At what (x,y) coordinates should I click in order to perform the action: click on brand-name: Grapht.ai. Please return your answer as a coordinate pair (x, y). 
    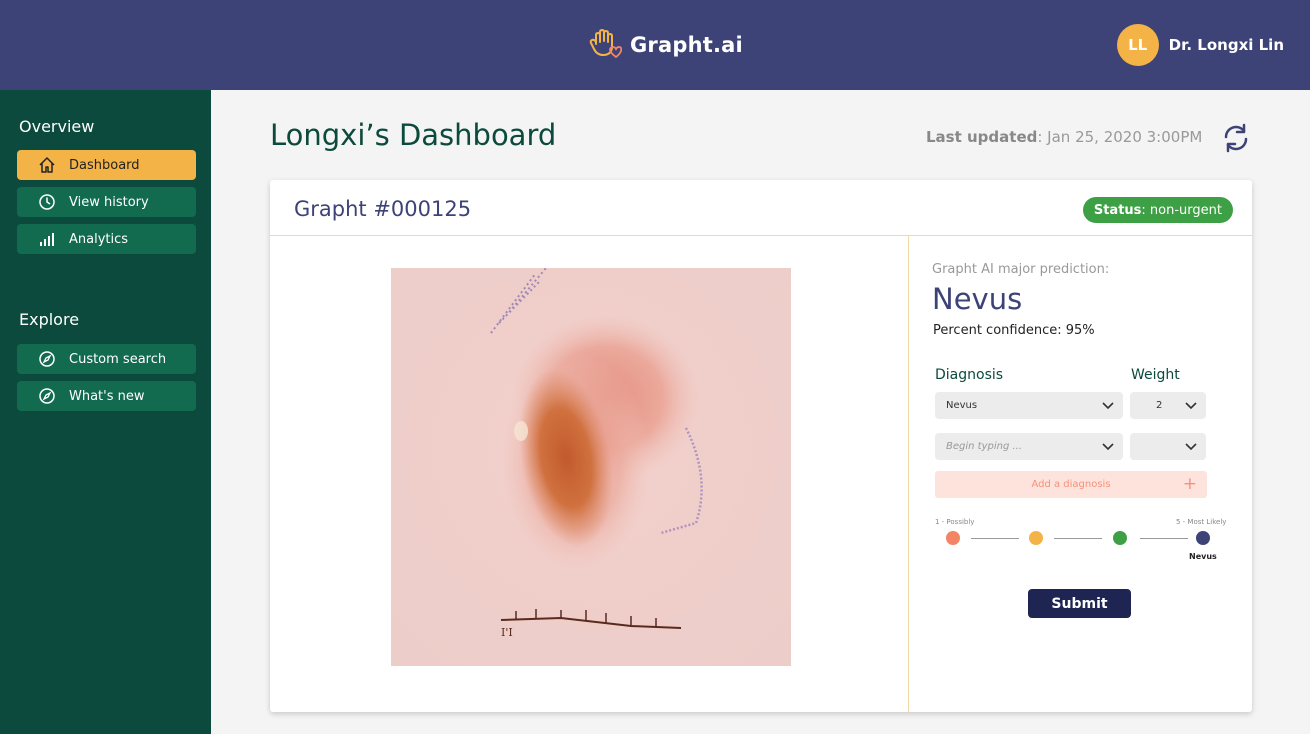
    Looking at the image, I should click on (686, 45).